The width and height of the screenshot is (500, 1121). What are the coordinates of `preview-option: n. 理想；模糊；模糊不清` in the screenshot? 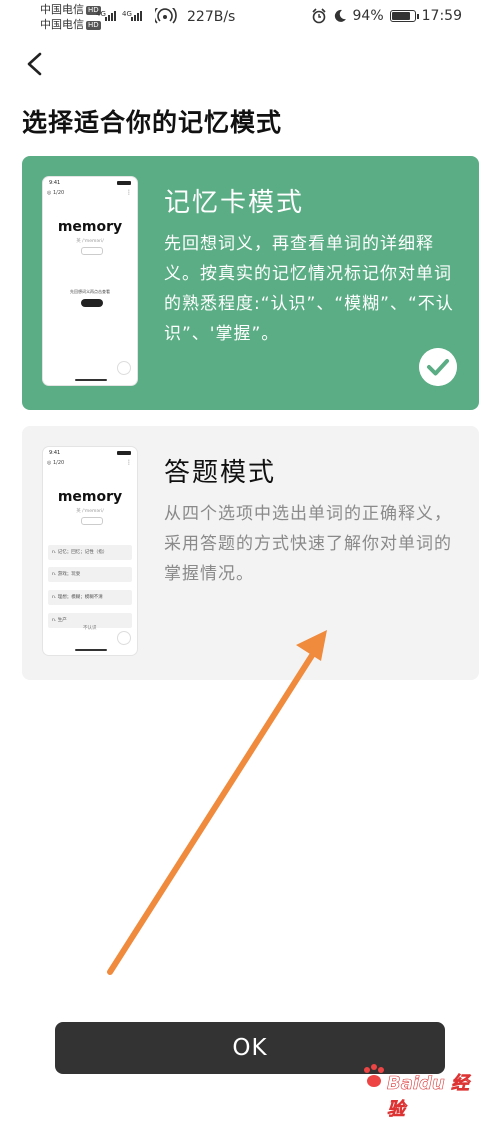 It's located at (90, 597).